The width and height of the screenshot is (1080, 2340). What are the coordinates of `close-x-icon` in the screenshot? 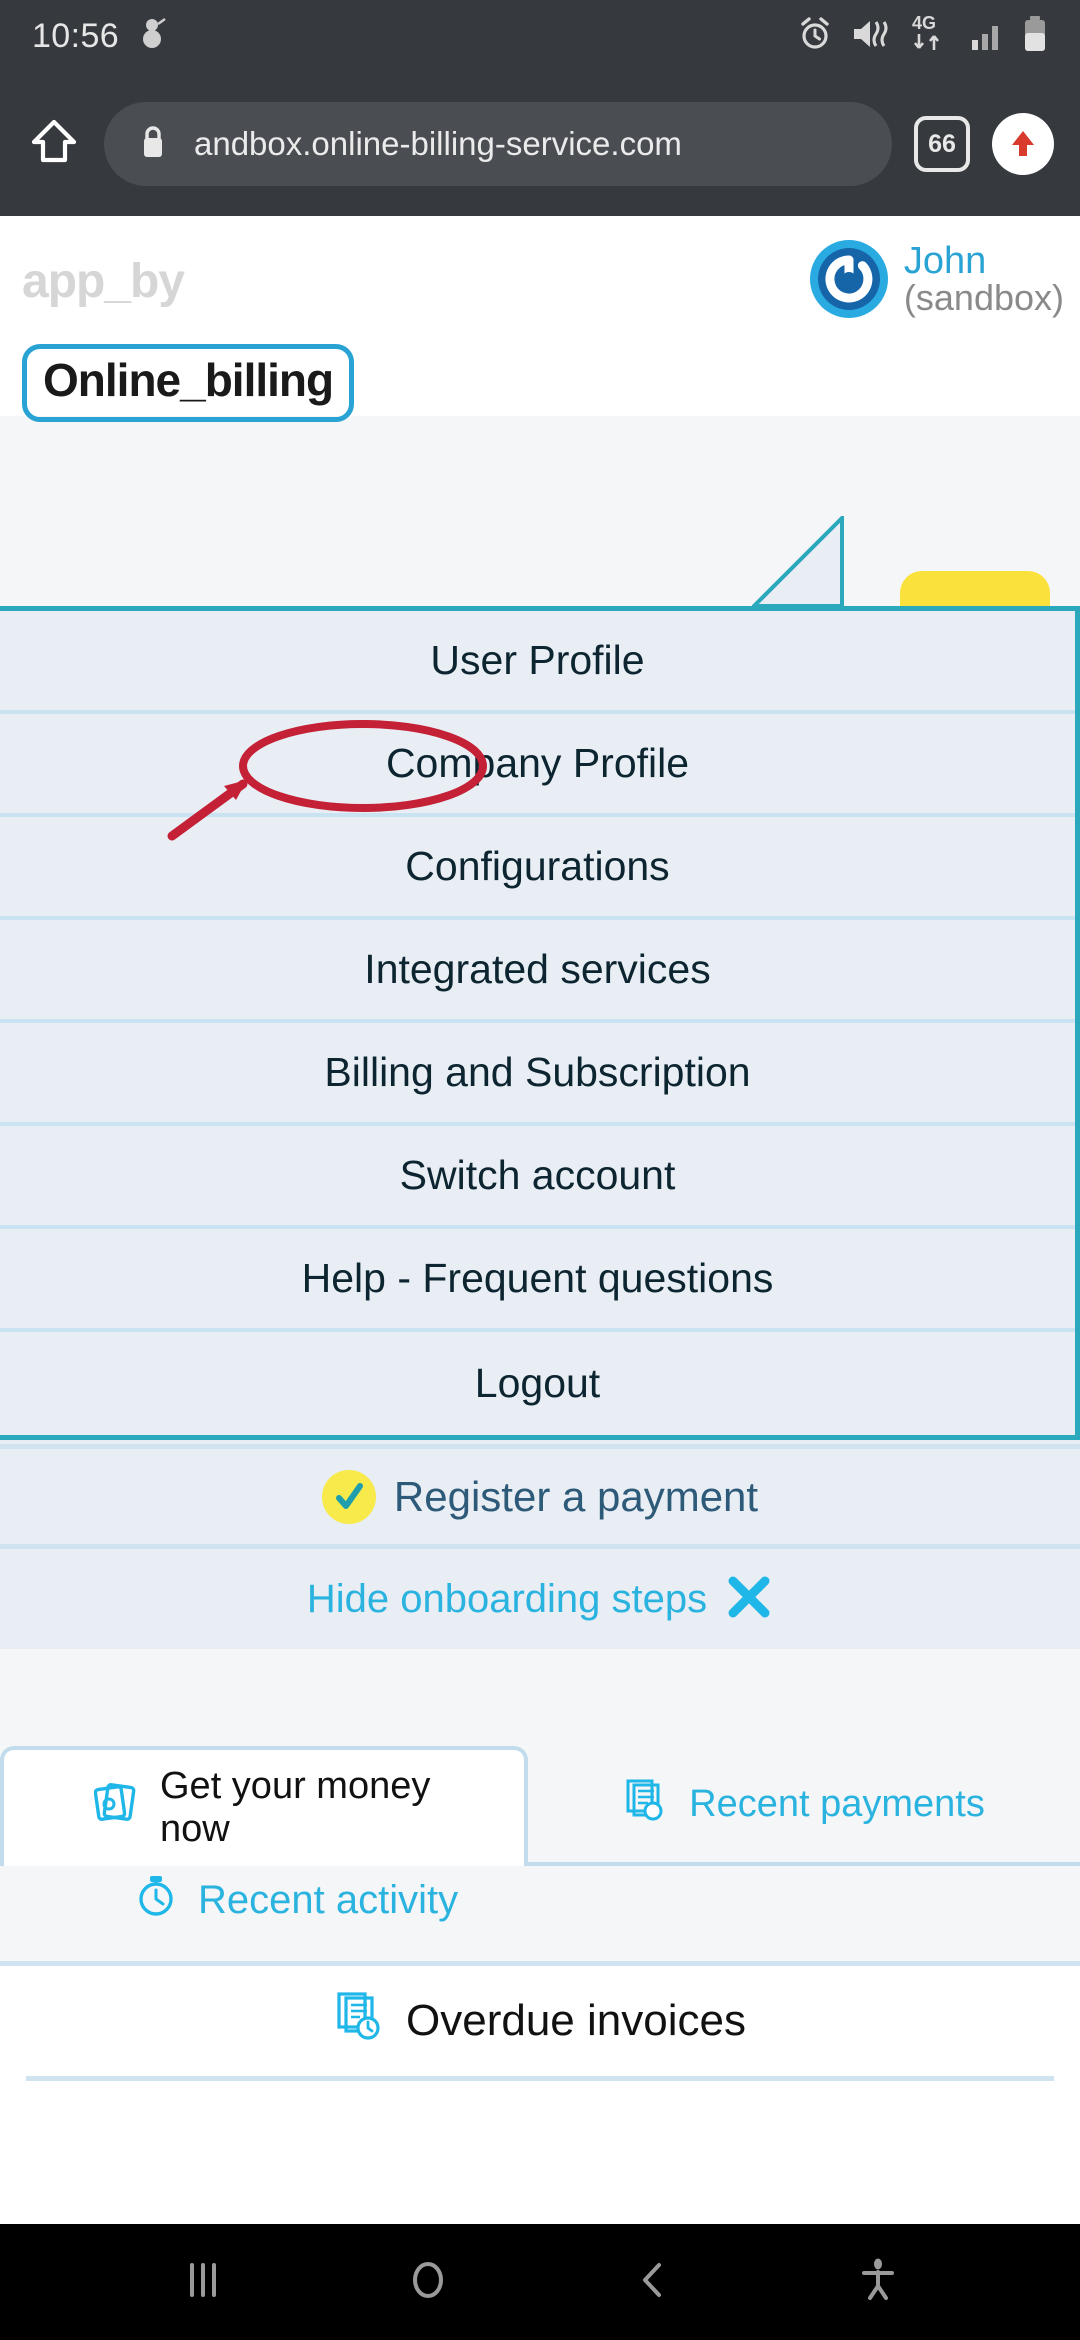 It's located at (749, 1599).